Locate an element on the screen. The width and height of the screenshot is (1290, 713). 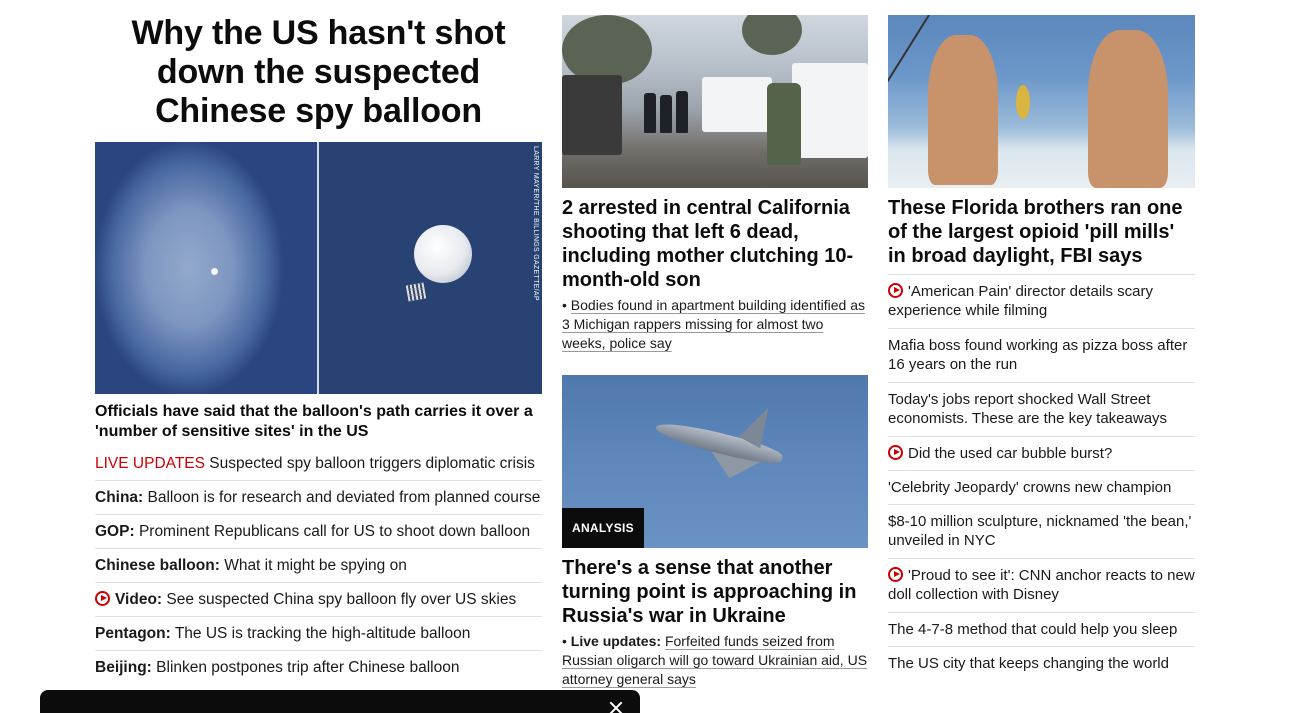
close-icon is located at coordinates (616, 706).